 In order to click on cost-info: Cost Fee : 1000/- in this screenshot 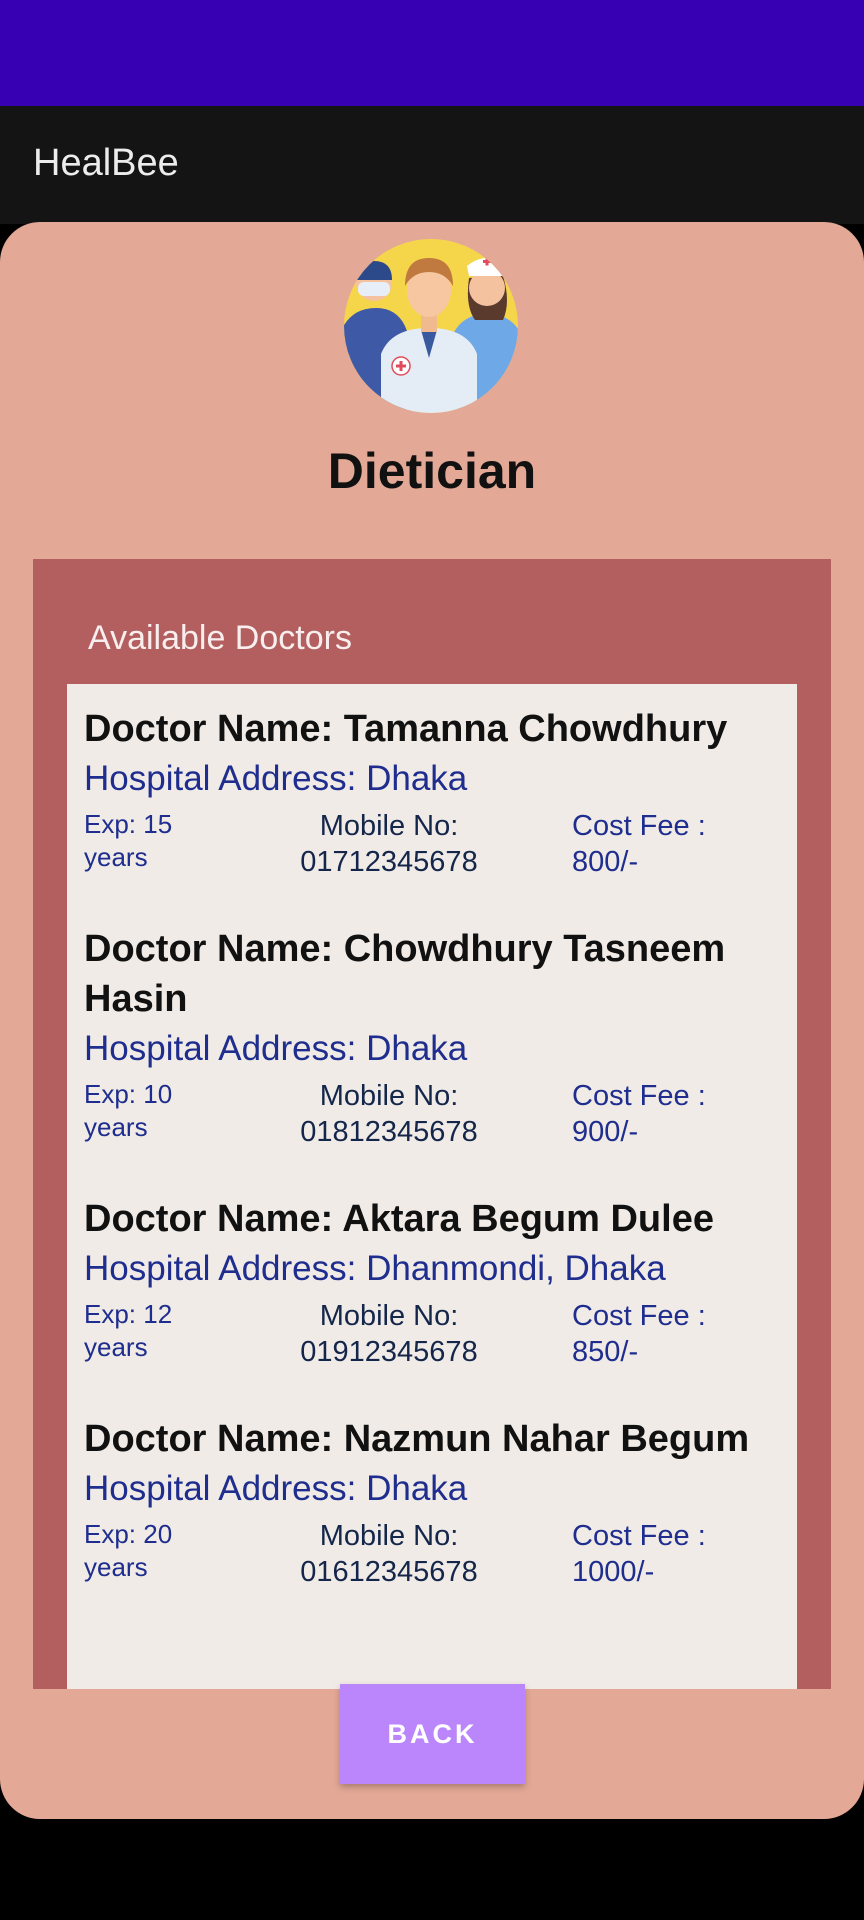, I will do `click(672, 1554)`.